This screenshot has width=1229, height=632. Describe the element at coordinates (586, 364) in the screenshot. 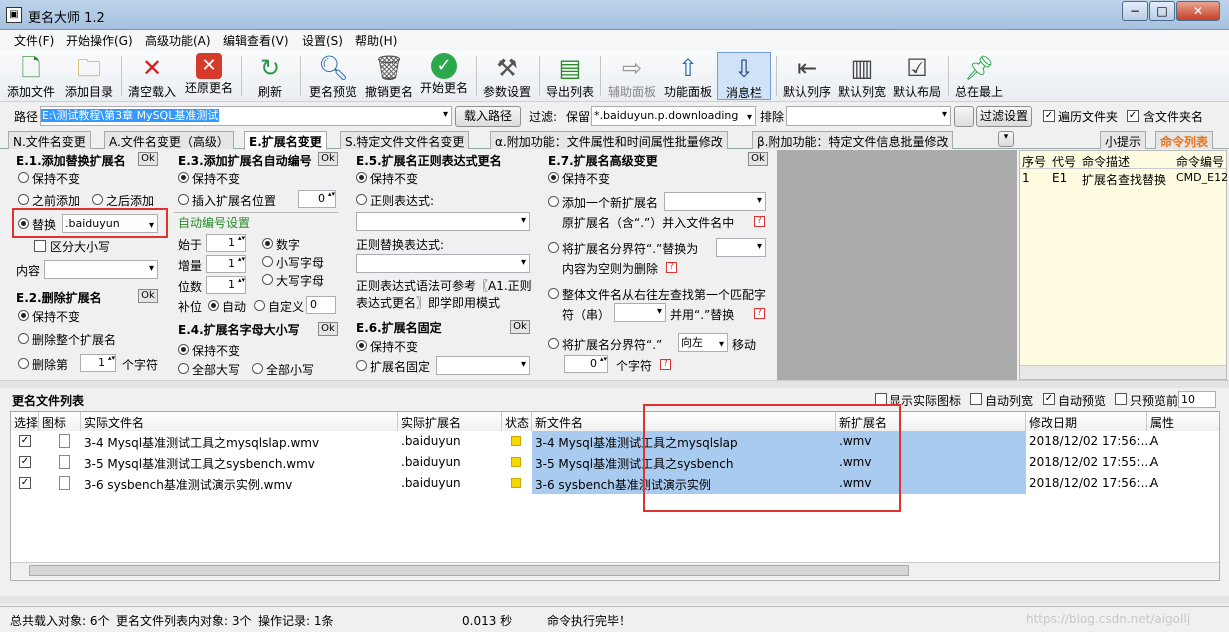

I see `e7-move-spinner: 0` at that location.